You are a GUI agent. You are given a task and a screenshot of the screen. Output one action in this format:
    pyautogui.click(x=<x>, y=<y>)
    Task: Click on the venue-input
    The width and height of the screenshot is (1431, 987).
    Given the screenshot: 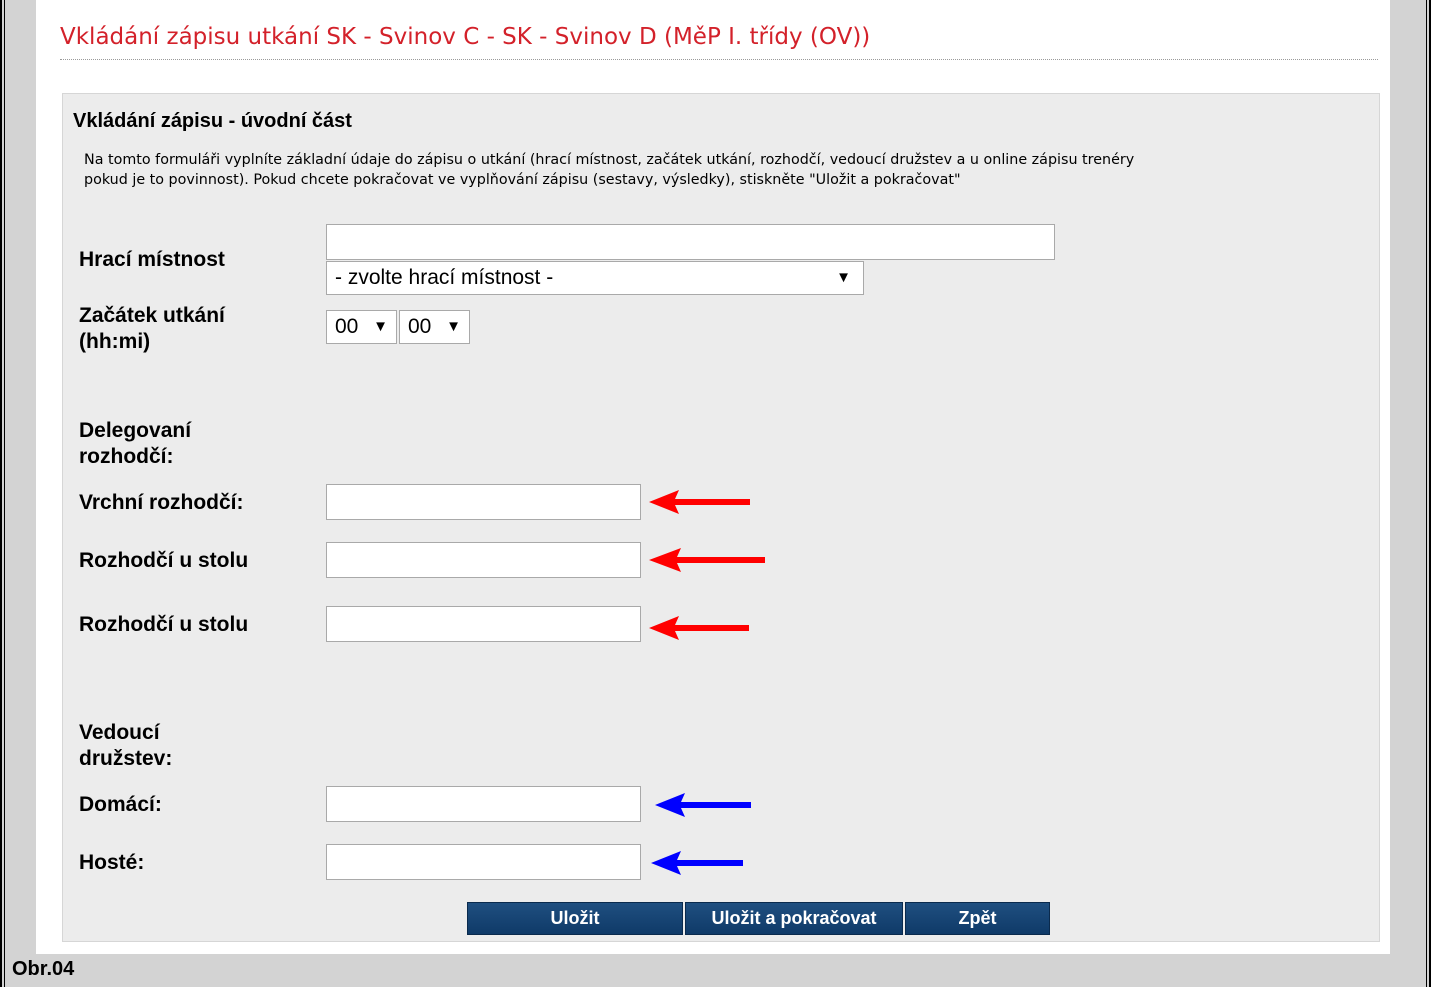 What is the action you would take?
    pyautogui.click(x=690, y=242)
    